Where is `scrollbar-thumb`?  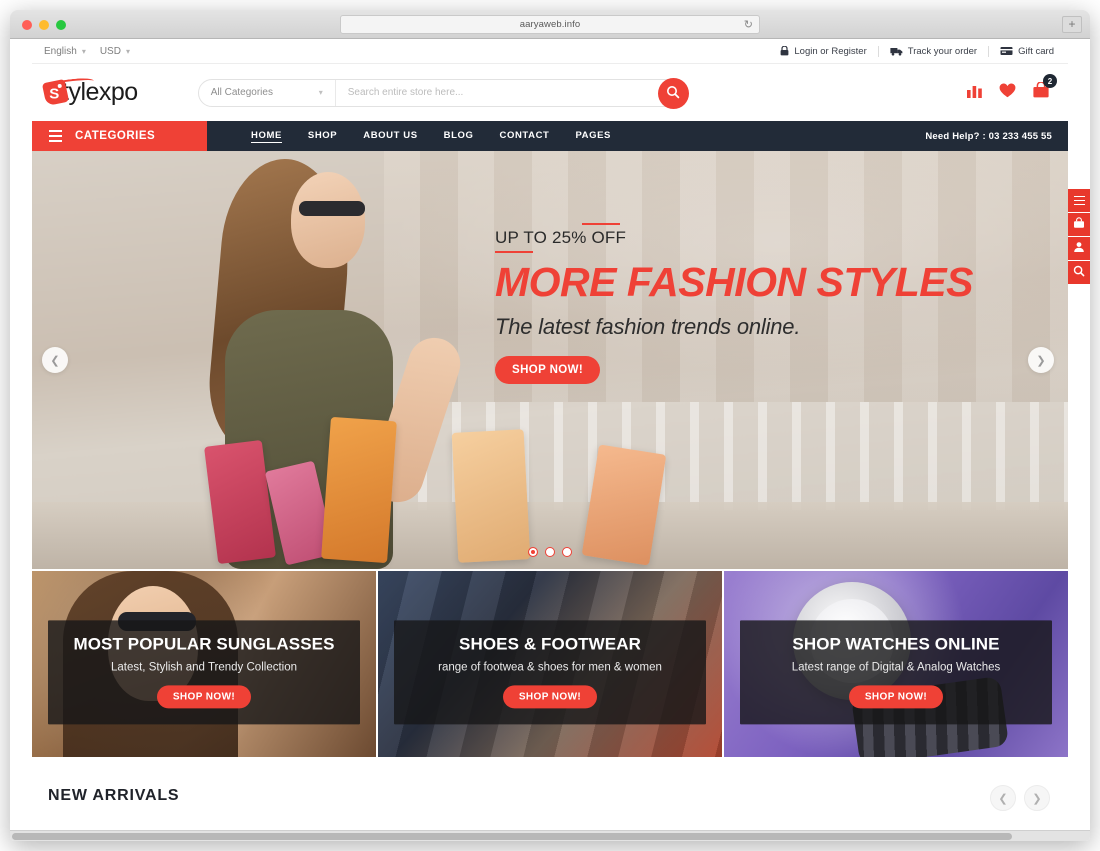
scrollbar-thumb is located at coordinates (512, 836).